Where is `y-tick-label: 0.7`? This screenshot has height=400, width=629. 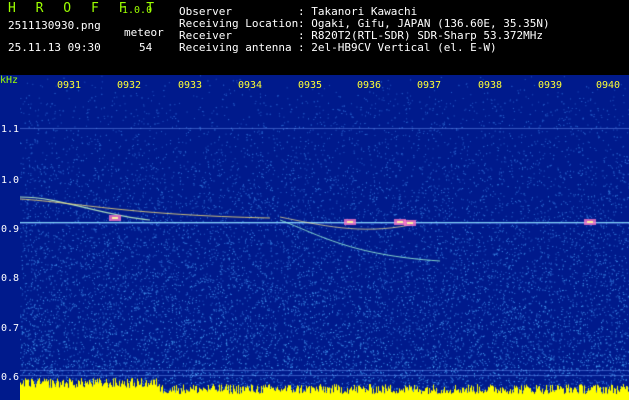
y-tick-label: 0.7 is located at coordinates (10, 328).